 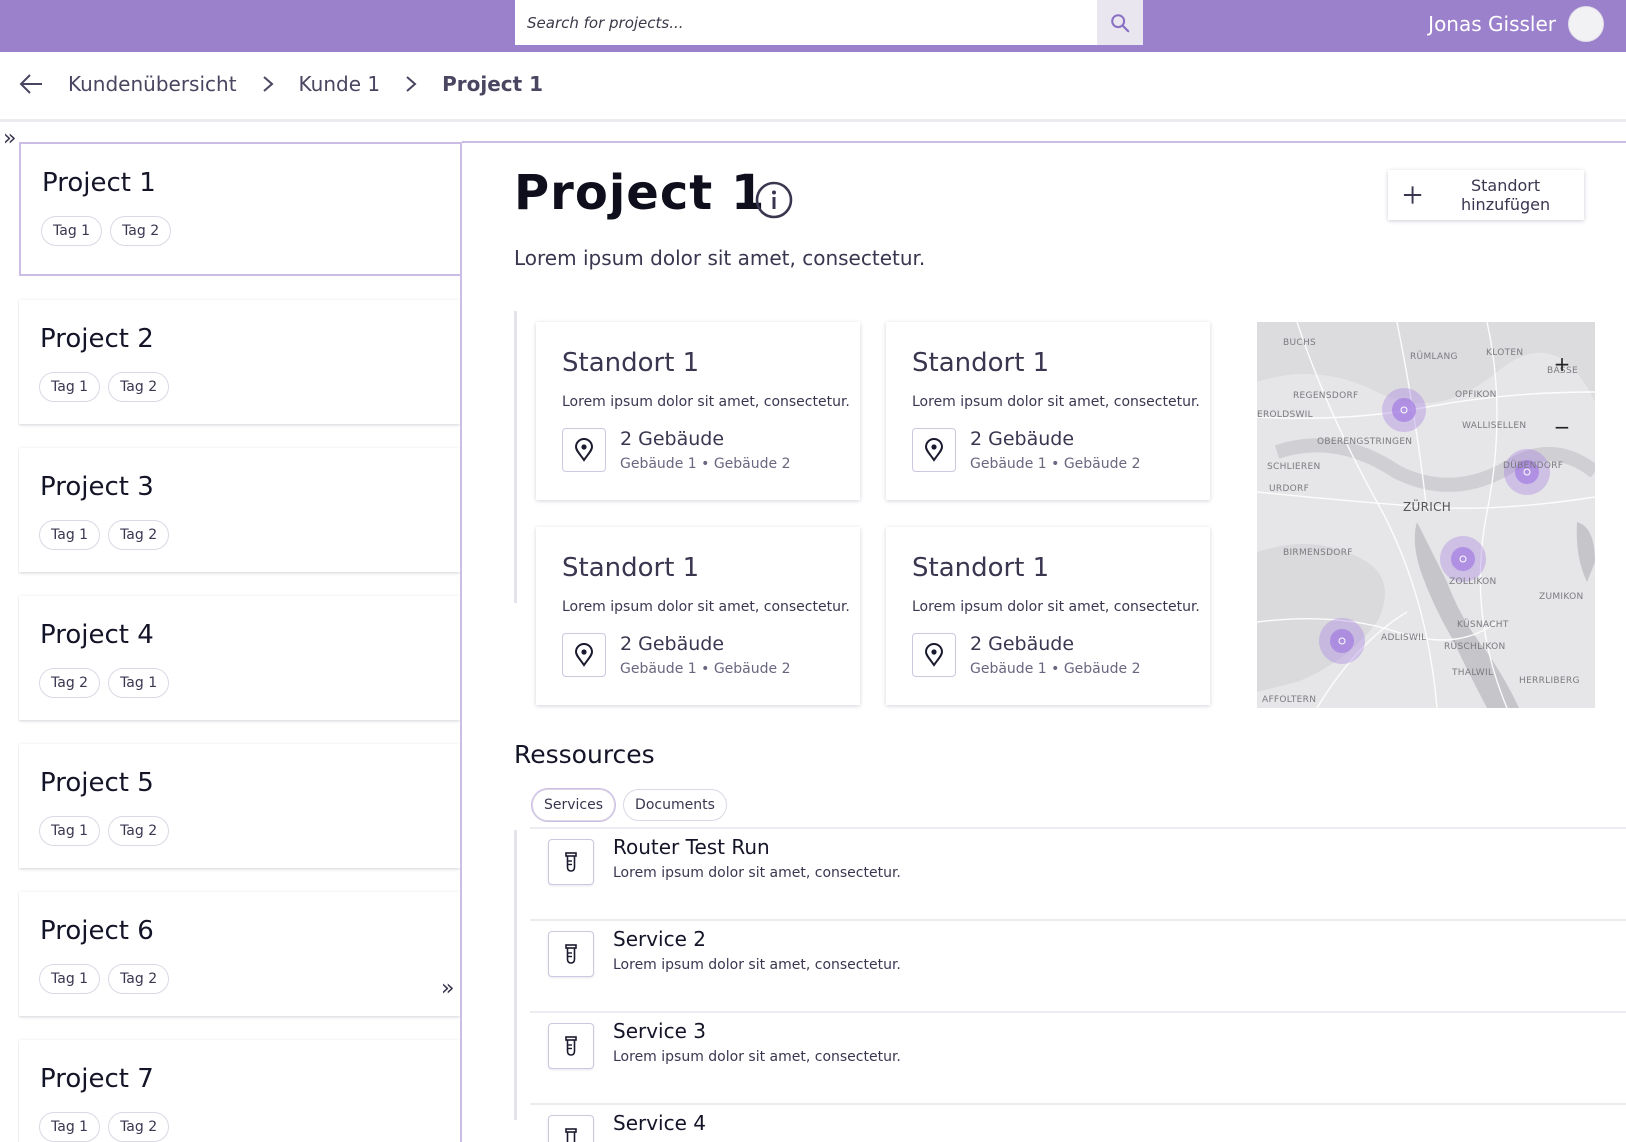 What do you see at coordinates (239, 209) in the screenshot?
I see `project-card-1: Project 1 Tag 1 Tag 2` at bounding box center [239, 209].